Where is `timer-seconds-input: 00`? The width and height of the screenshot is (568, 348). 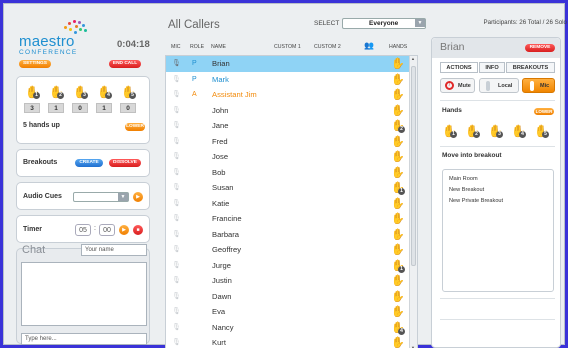 timer-seconds-input: 00 is located at coordinates (107, 230).